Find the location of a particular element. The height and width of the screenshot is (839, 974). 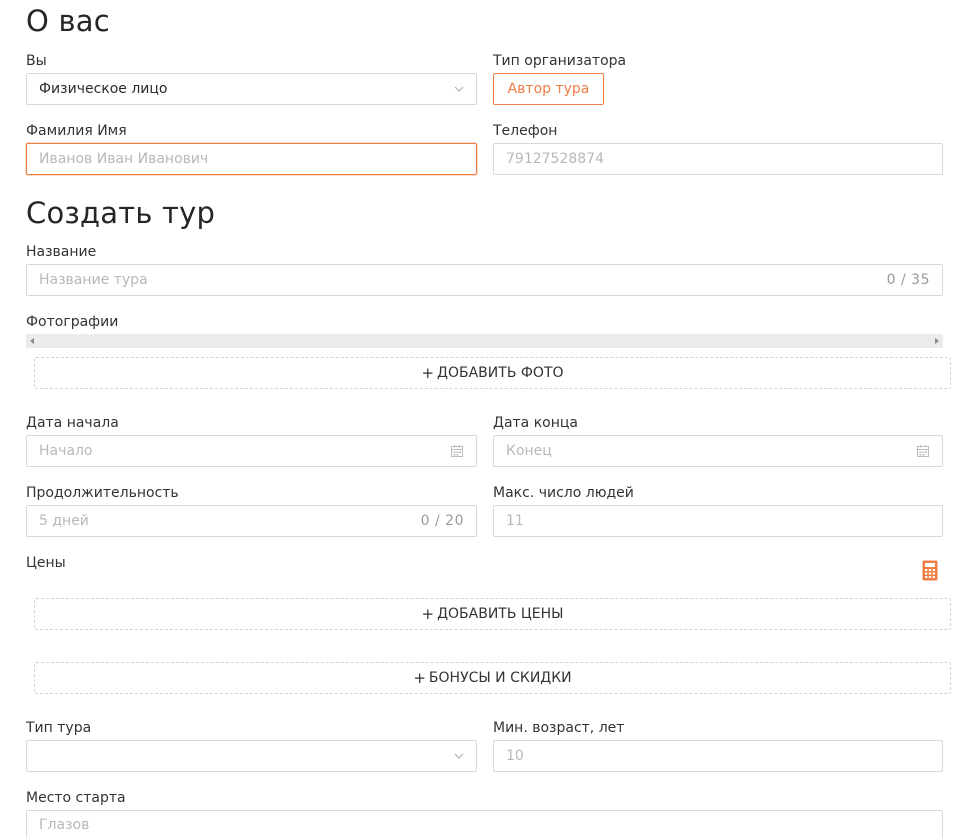

bonuses-button: + БОНУСЫ И СКИДКИ is located at coordinates (492, 678).